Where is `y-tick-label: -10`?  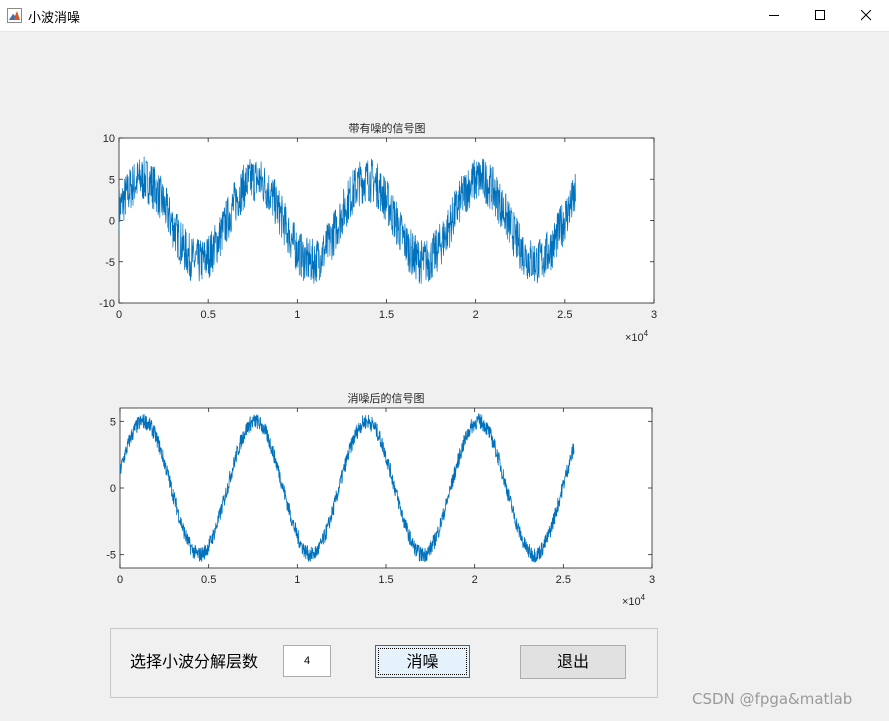
y-tick-label: -10 is located at coordinates (107, 304).